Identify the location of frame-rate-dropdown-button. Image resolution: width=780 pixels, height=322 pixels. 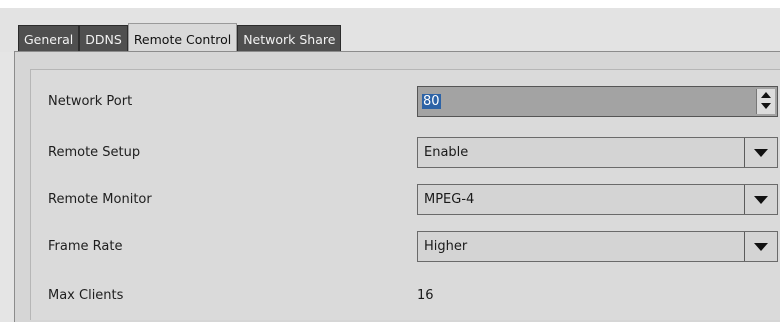
(760, 246).